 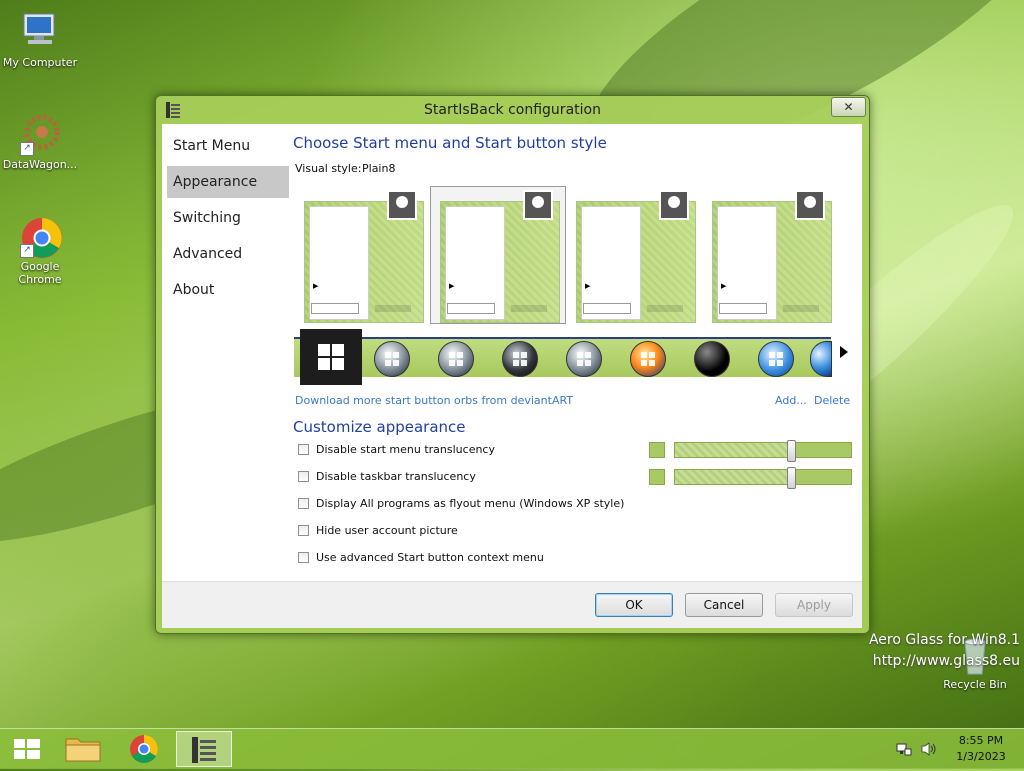 I want to click on nav-switching: Switching, so click(x=228, y=218).